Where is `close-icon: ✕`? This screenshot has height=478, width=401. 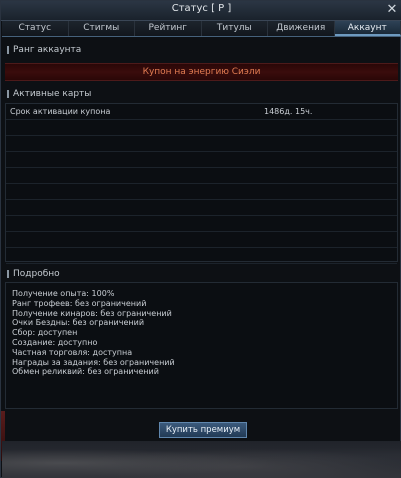 close-icon: ✕ is located at coordinates (392, 10).